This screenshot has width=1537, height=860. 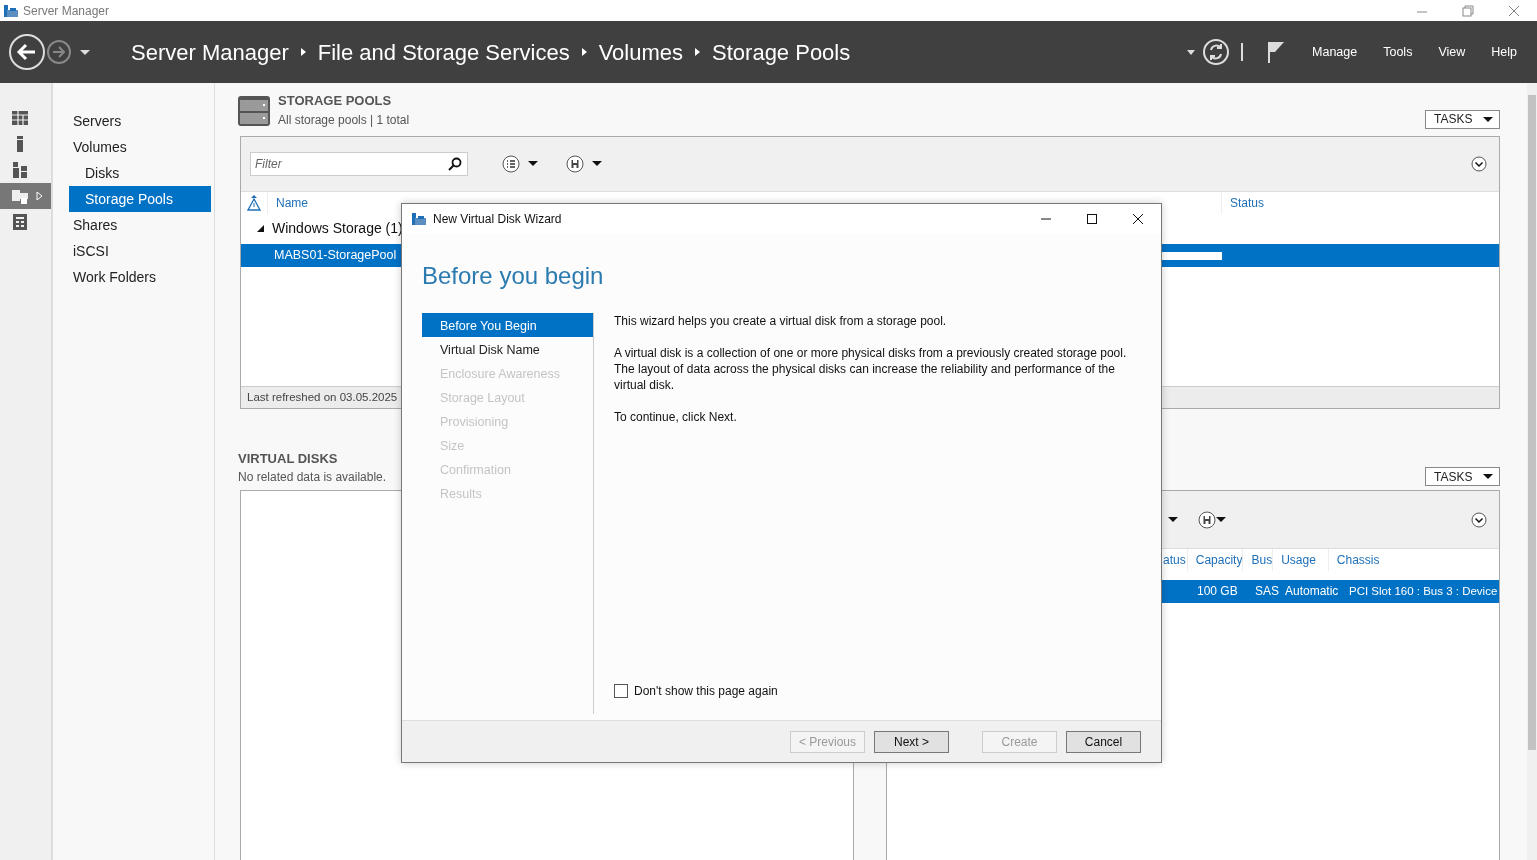 I want to click on table-cell-text: SAS, so click(x=1266, y=591).